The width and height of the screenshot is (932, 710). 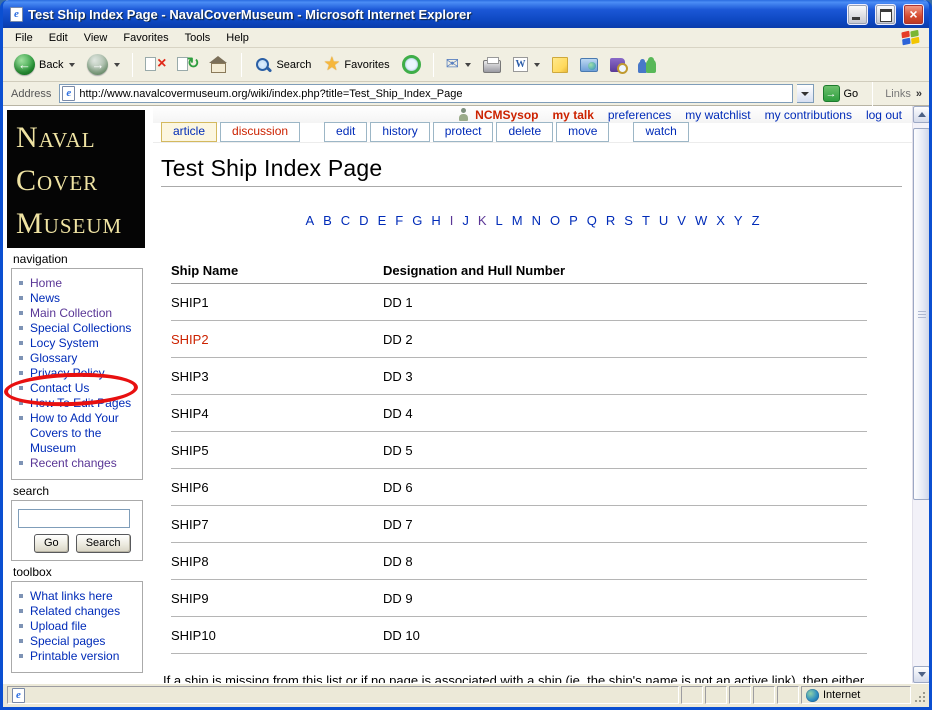 I want to click on letter-link-L: L, so click(x=499, y=220).